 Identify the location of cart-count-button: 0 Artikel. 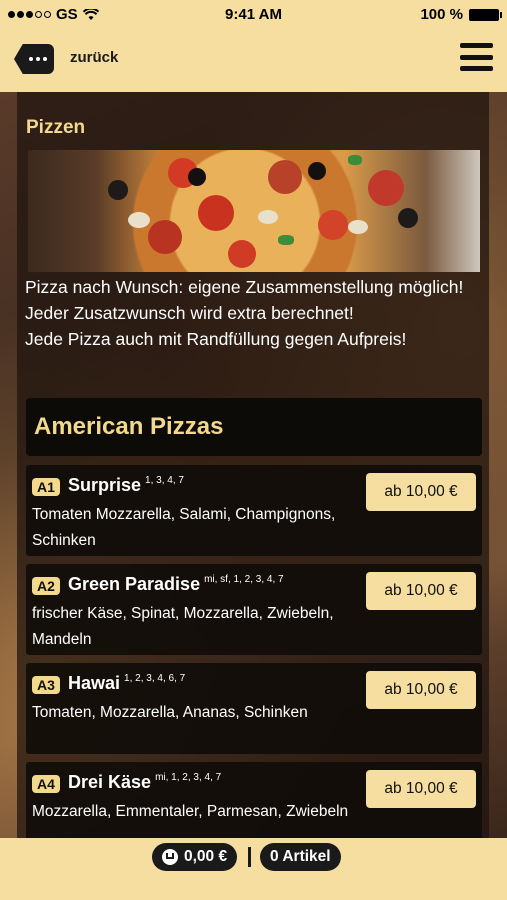
(300, 857).